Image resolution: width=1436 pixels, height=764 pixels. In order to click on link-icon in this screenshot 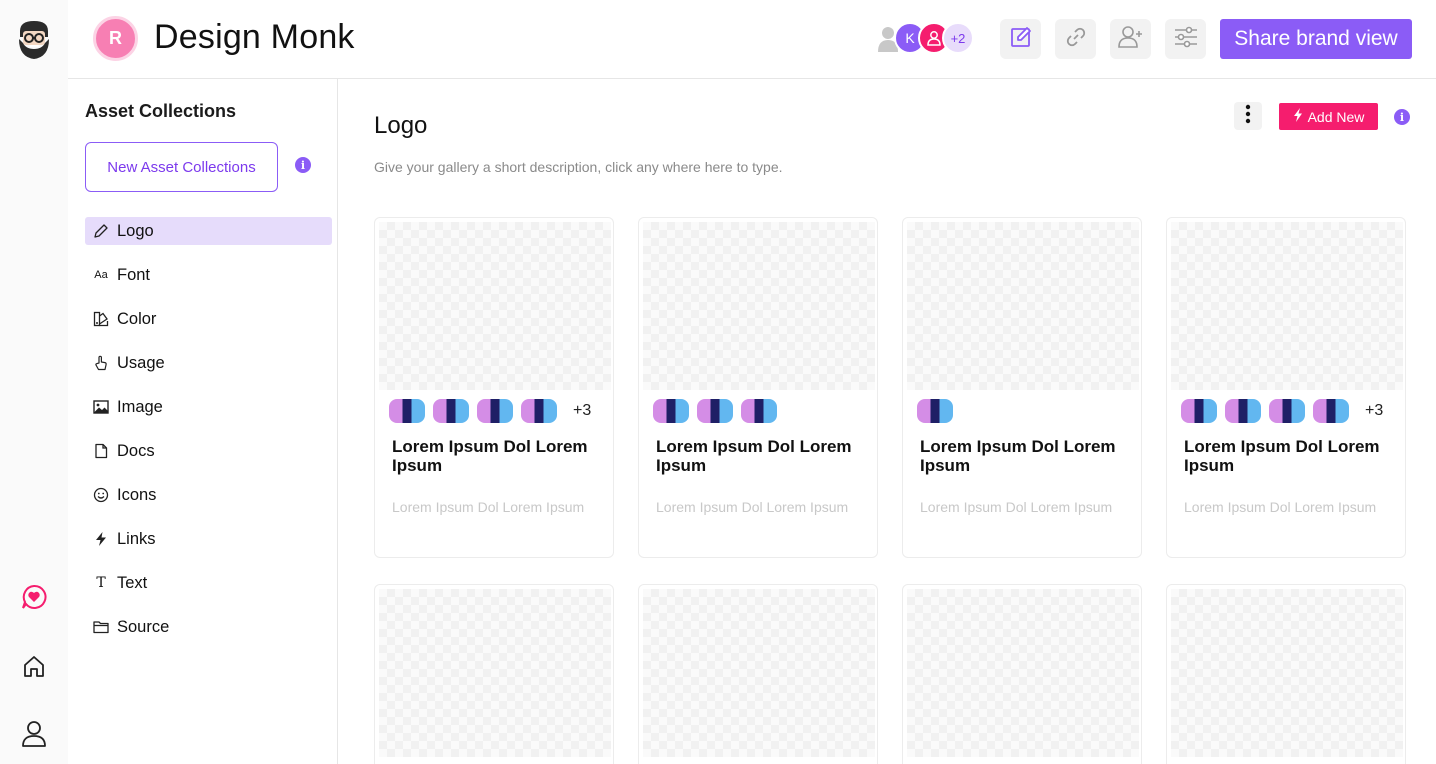, I will do `click(1076, 39)`.